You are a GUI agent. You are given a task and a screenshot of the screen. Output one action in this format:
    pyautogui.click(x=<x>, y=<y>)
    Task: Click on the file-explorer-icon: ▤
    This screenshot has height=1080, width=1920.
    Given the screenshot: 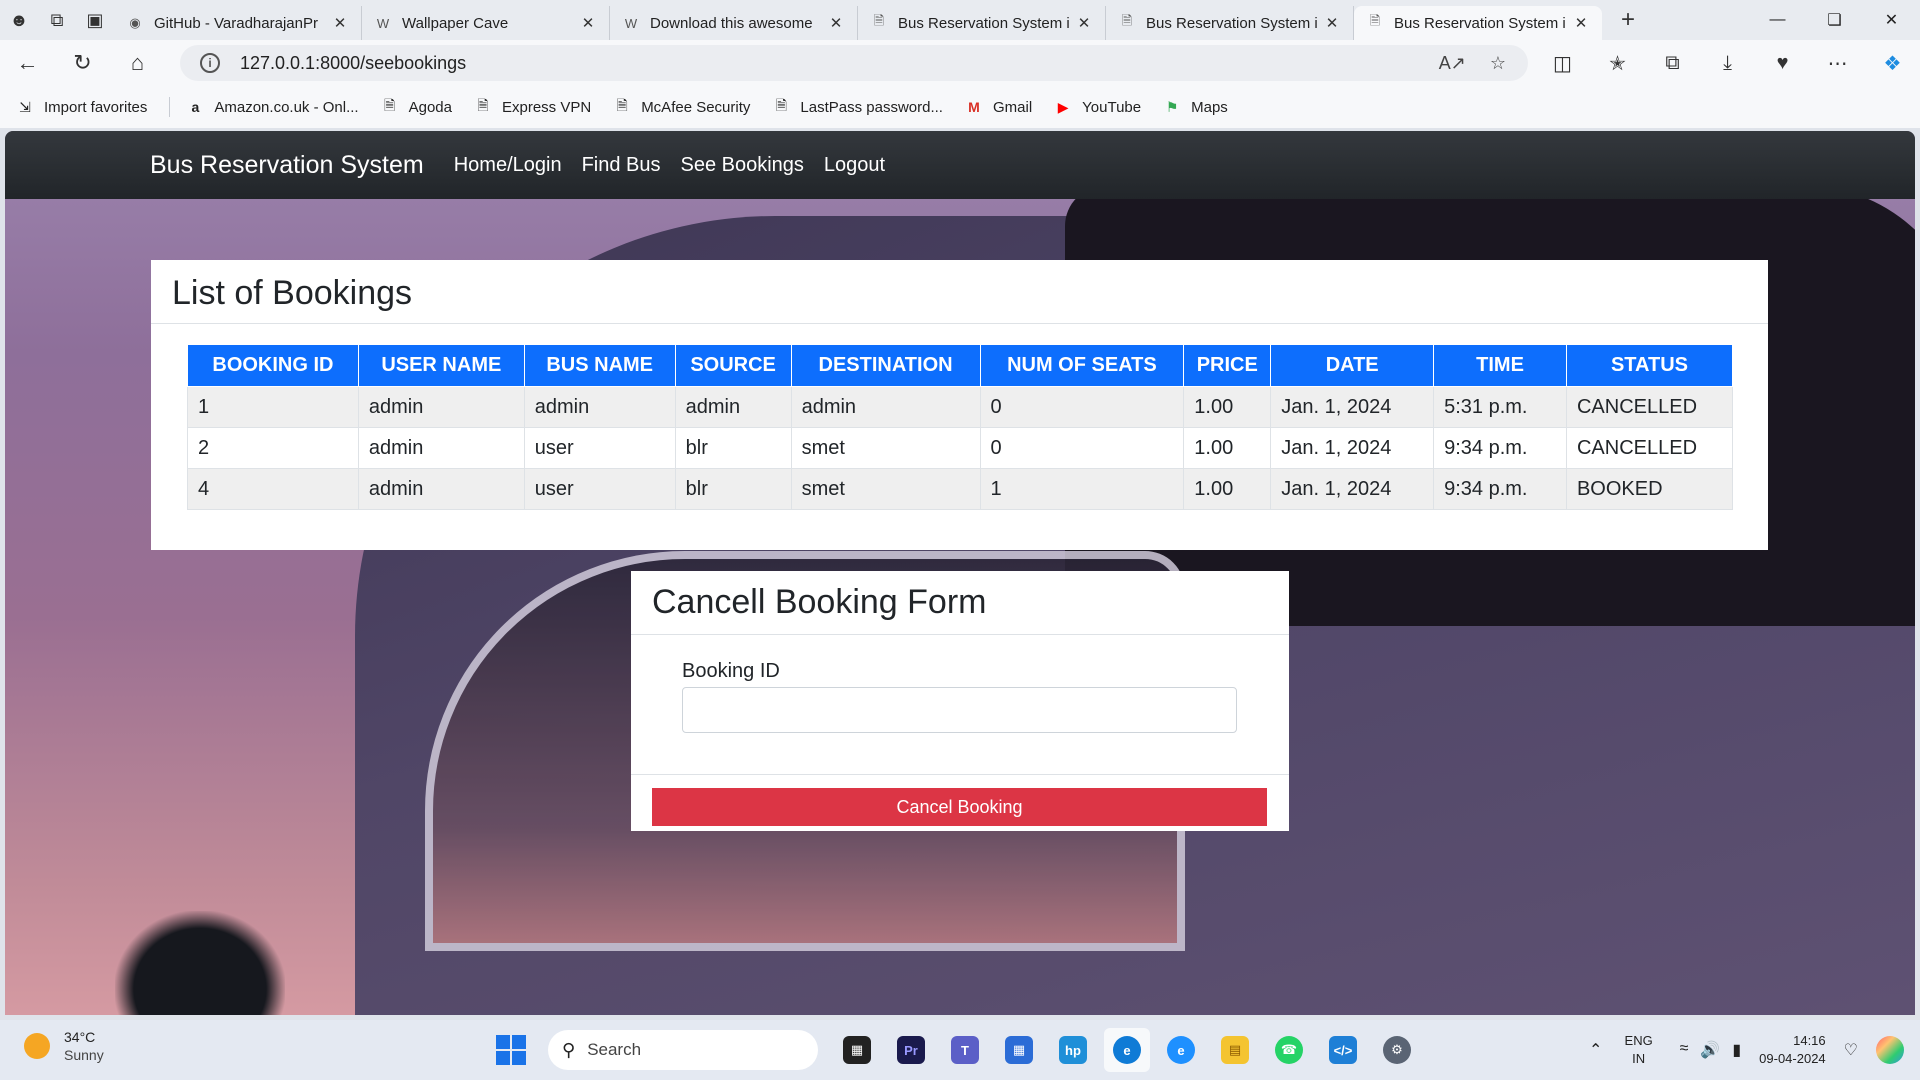 What is the action you would take?
    pyautogui.click(x=1235, y=1050)
    